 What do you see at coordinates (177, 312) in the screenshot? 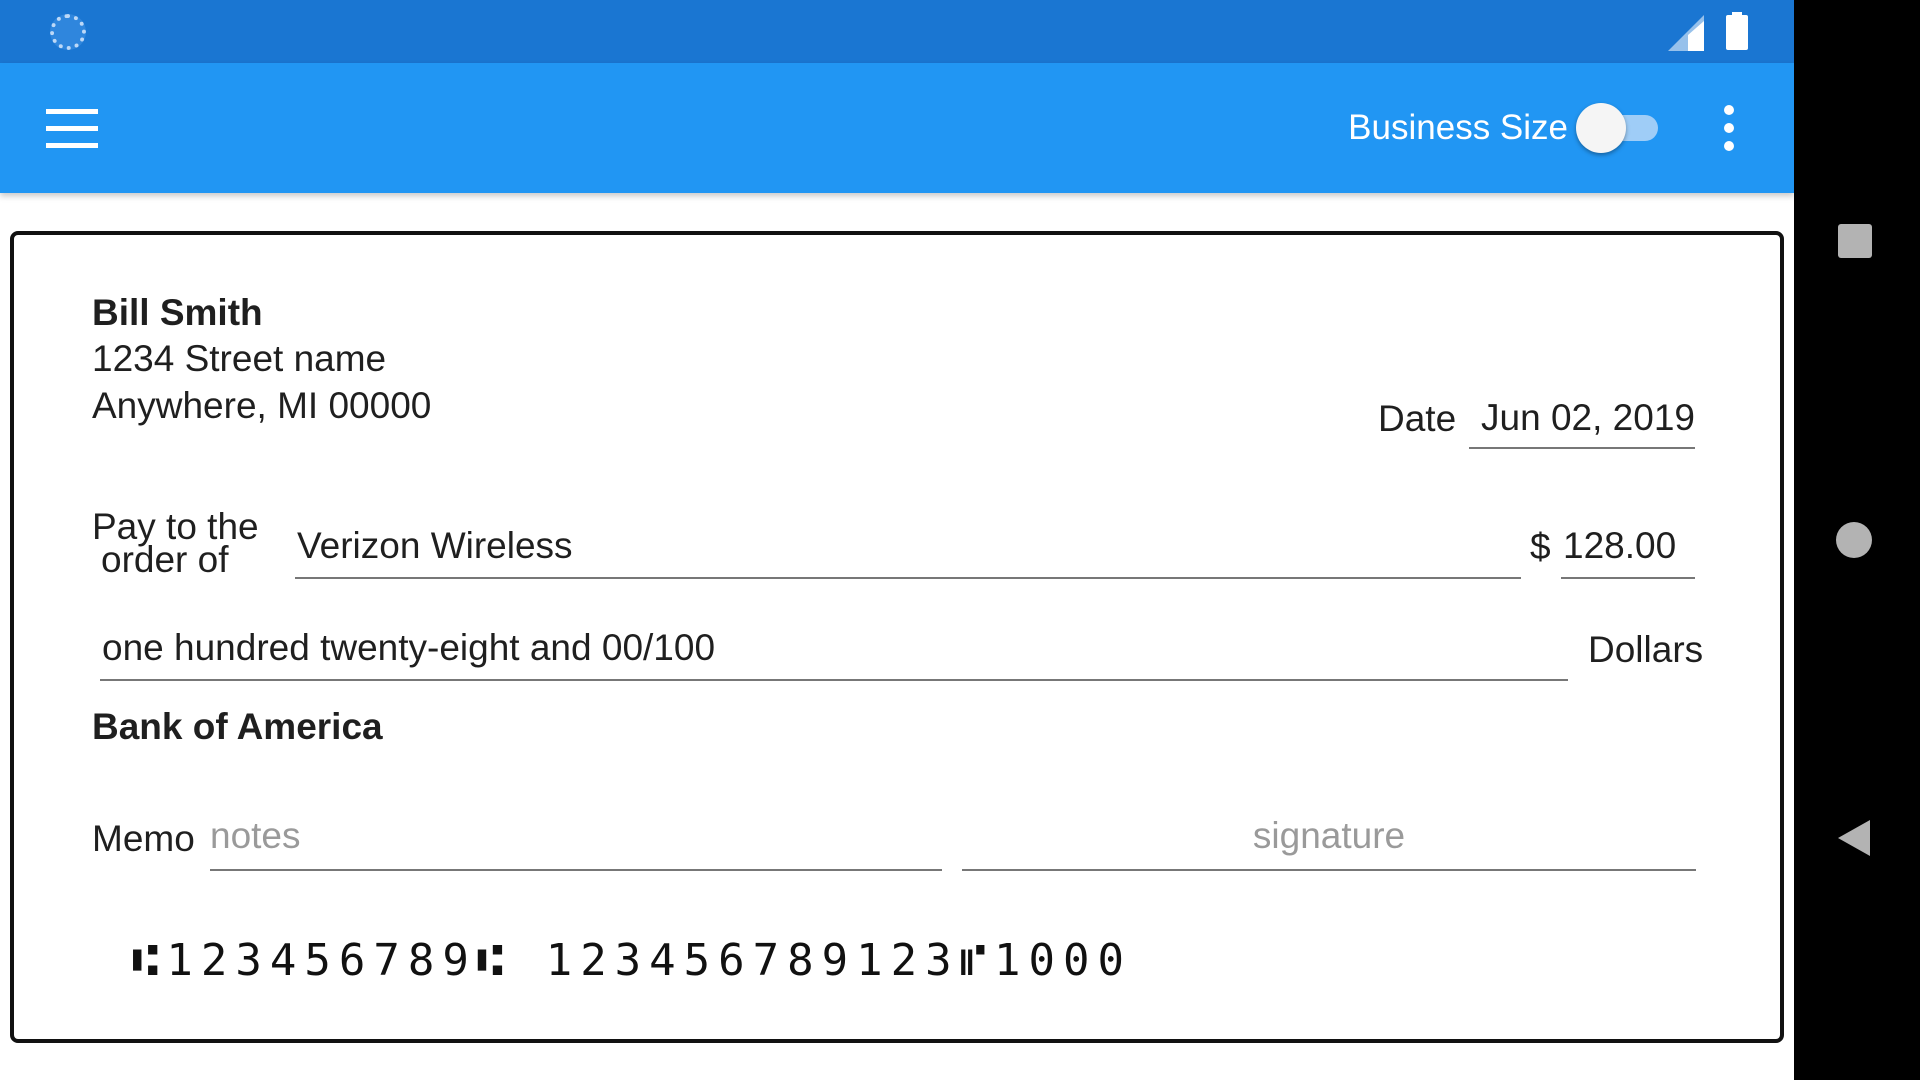
I see `owner-name: Bill Smith` at bounding box center [177, 312].